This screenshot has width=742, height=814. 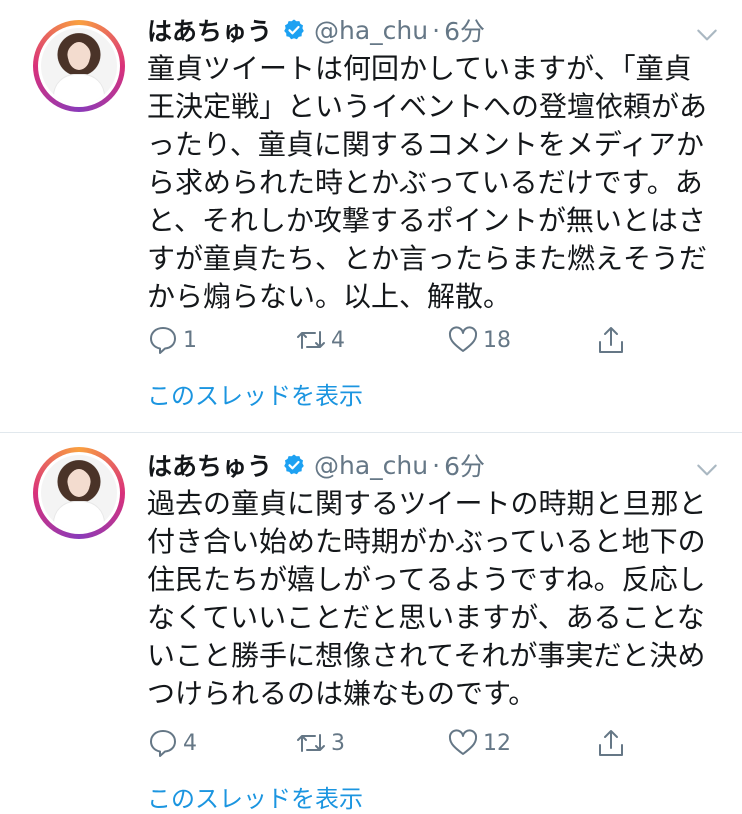 I want to click on like-count: 18, so click(x=497, y=340).